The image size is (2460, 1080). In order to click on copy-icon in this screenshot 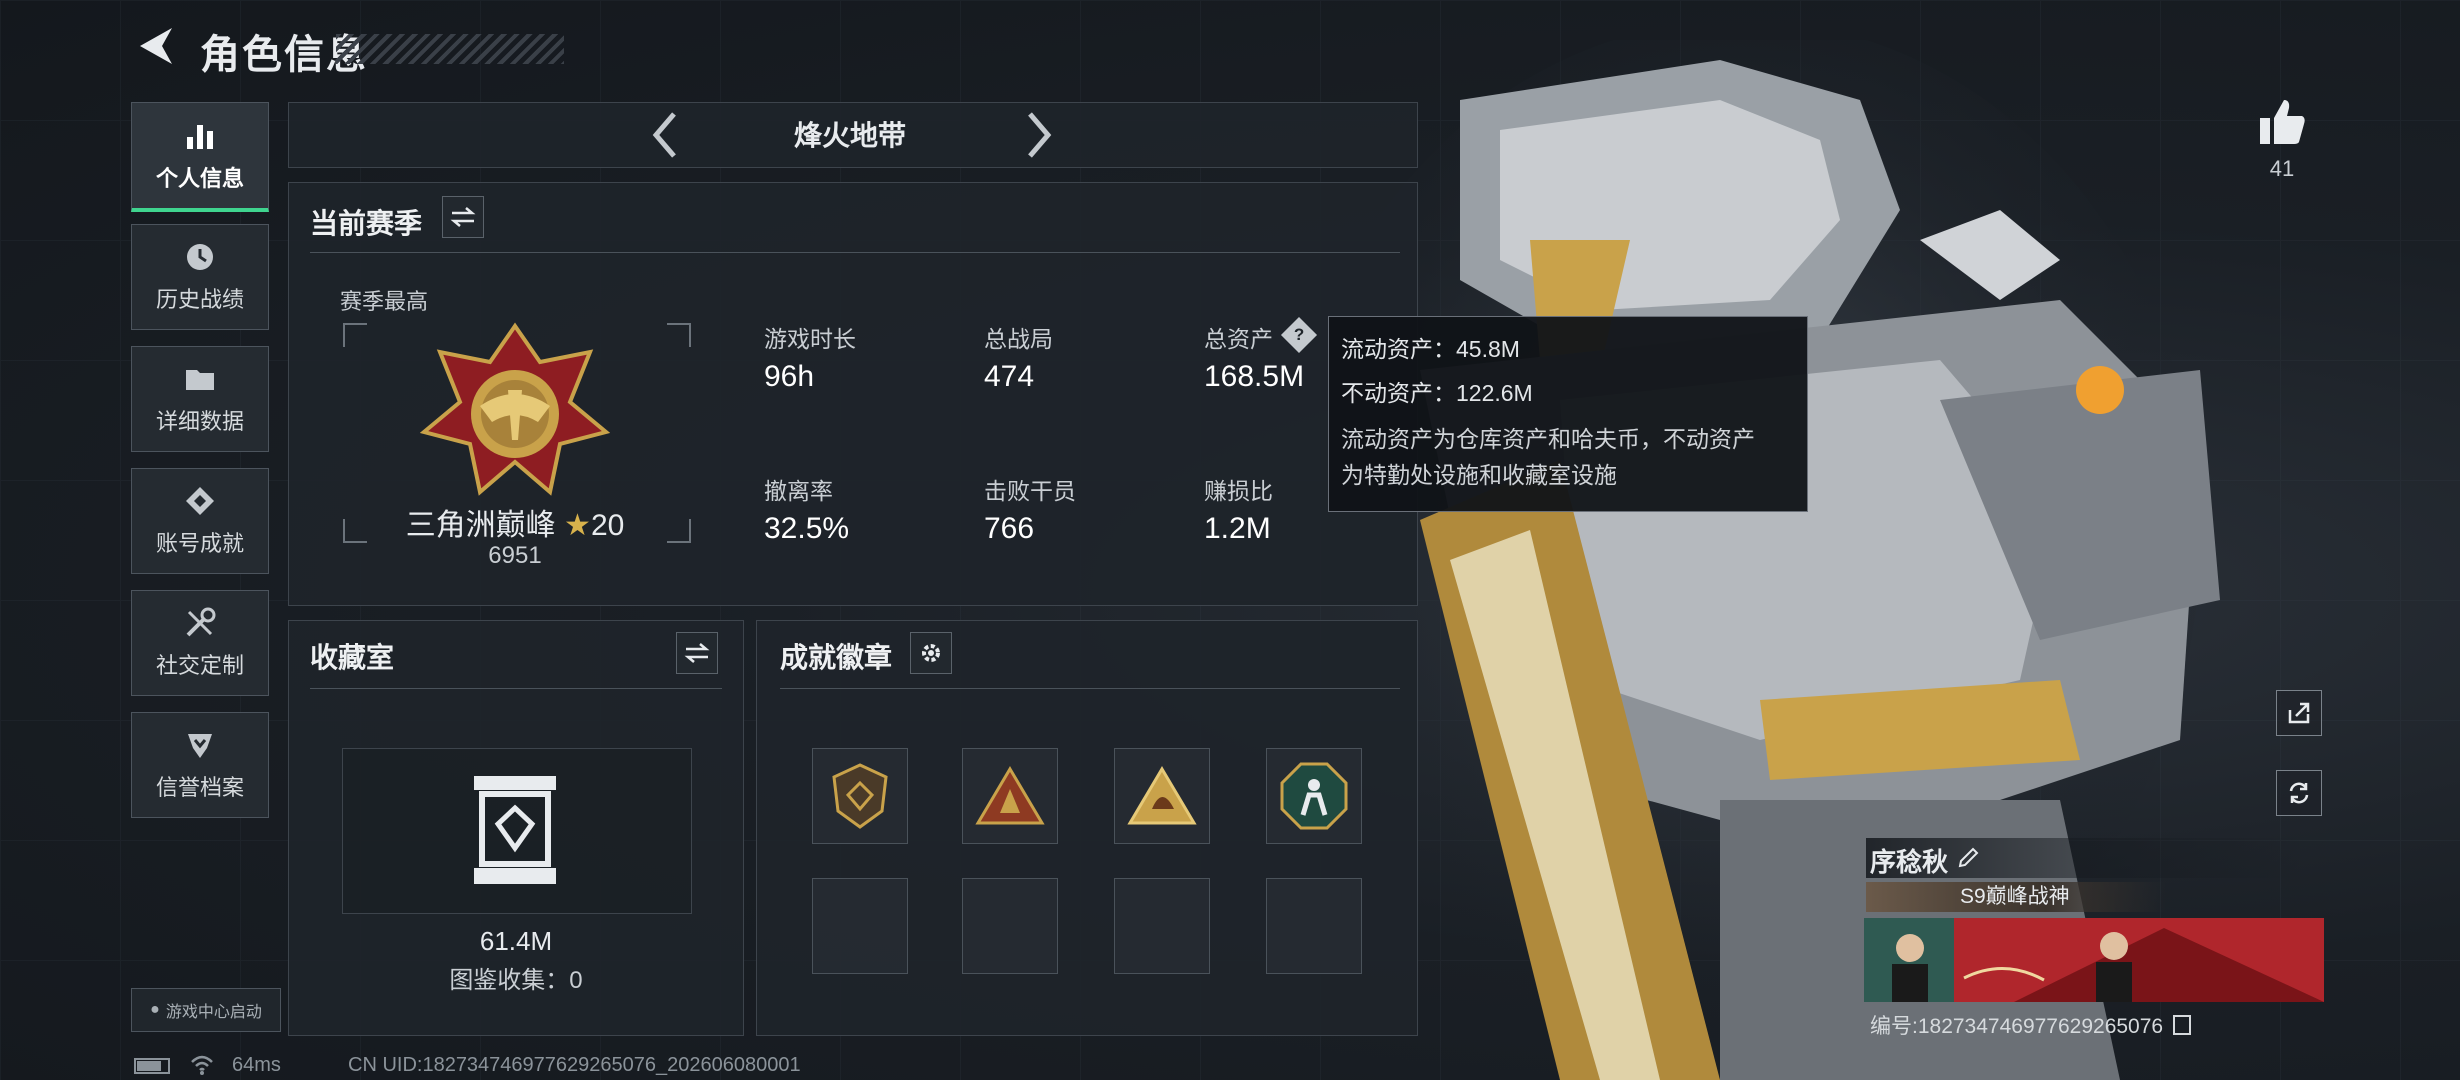, I will do `click(2181, 1025)`.